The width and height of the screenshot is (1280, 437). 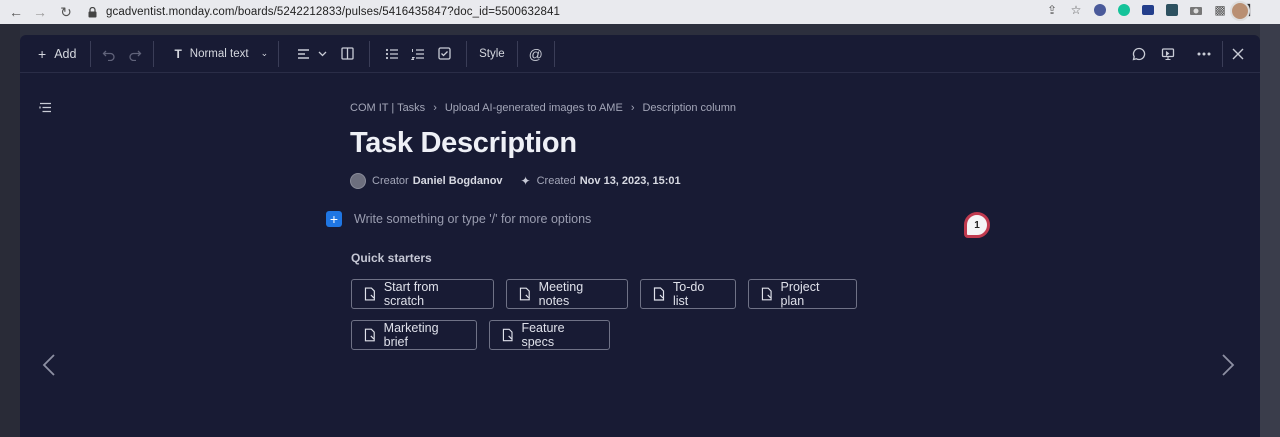 I want to click on quick-starter-label: To-do list, so click(x=689, y=294).